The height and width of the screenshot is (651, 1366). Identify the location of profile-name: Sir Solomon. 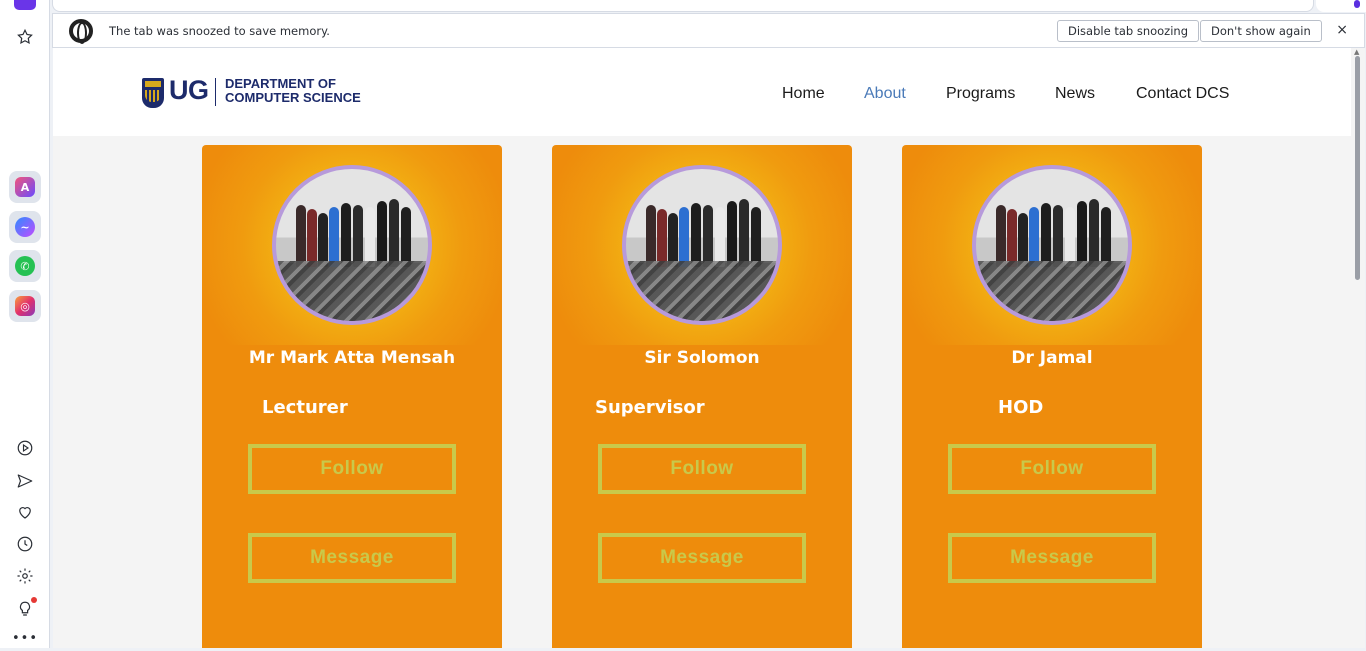
(702, 358).